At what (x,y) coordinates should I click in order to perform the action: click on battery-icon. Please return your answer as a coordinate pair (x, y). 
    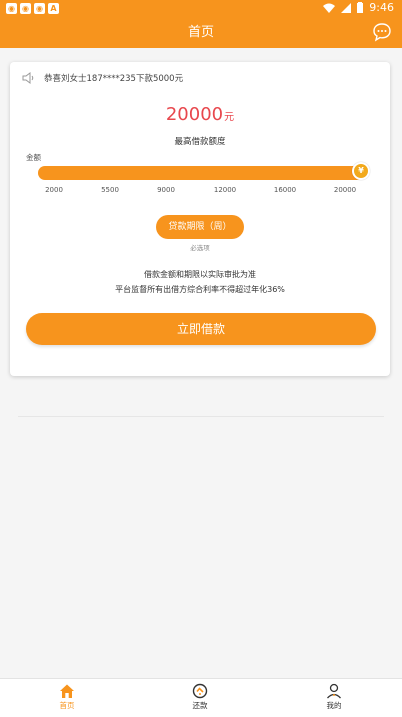
    Looking at the image, I should click on (360, 7).